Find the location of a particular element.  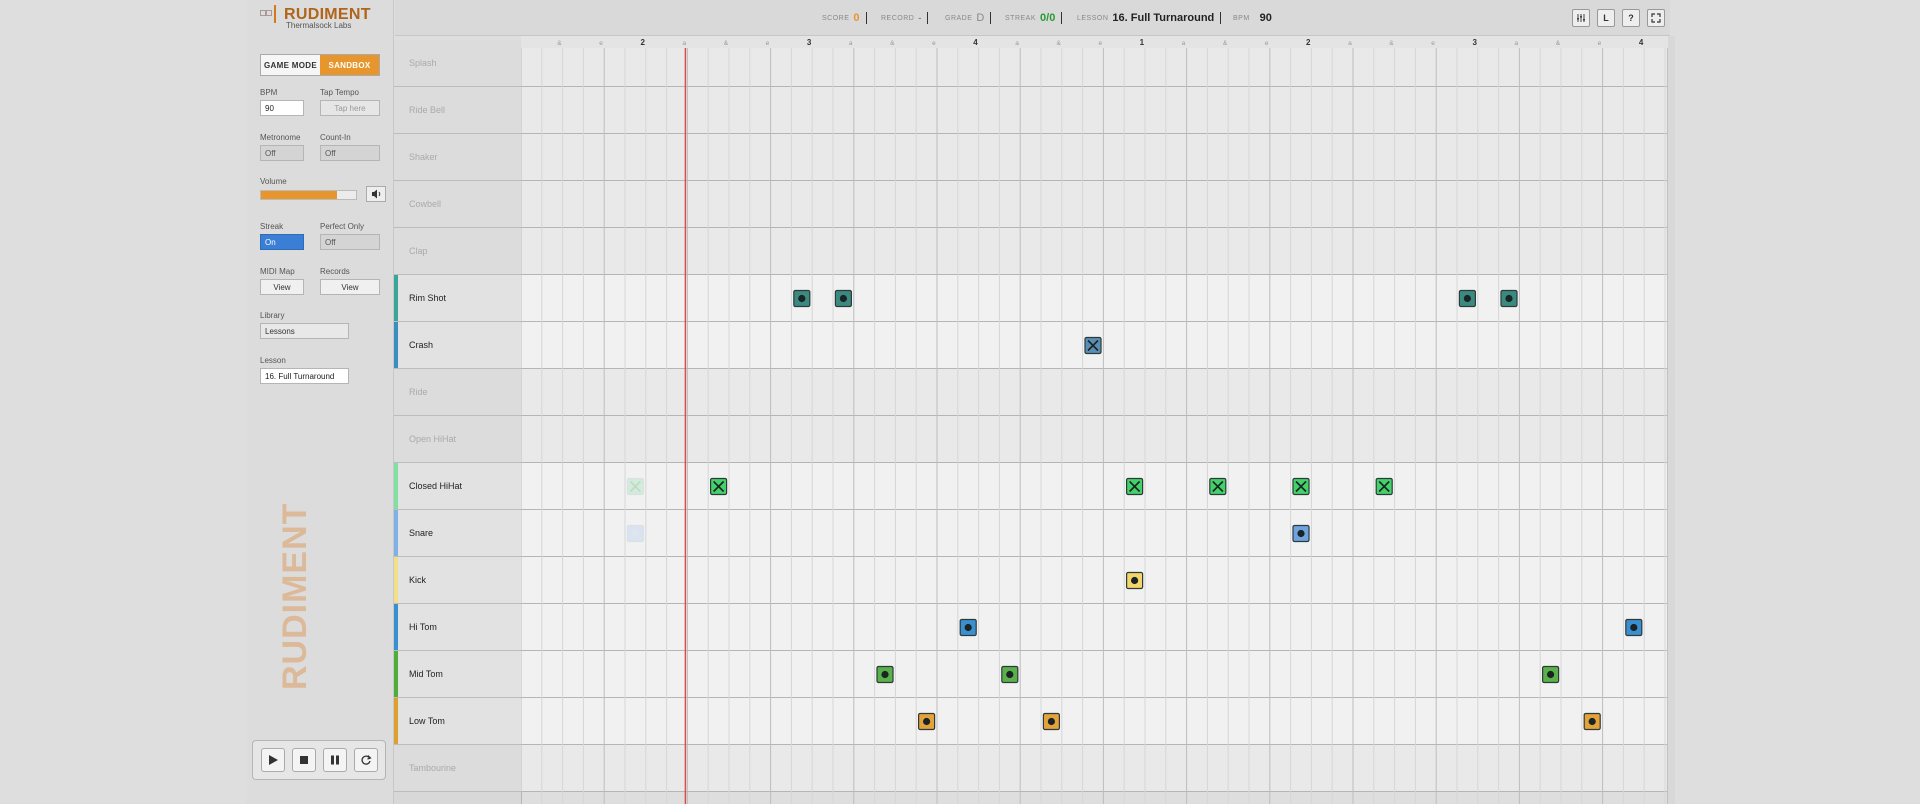

tap-tempo-input: Tap here is located at coordinates (350, 108).